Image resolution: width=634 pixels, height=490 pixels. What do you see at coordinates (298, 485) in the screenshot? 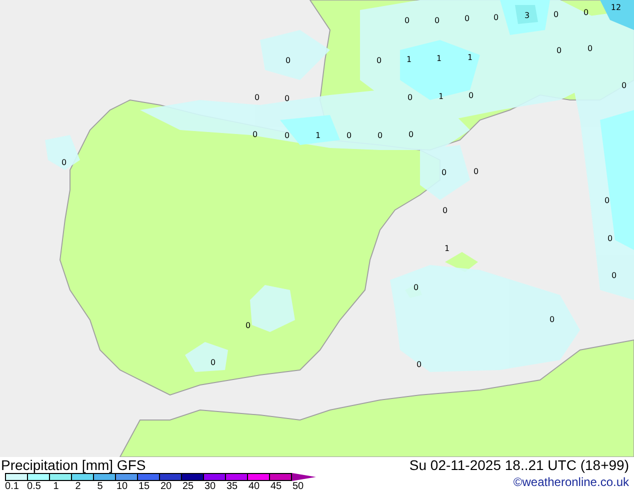
I see `legend-tick-label: 50` at bounding box center [298, 485].